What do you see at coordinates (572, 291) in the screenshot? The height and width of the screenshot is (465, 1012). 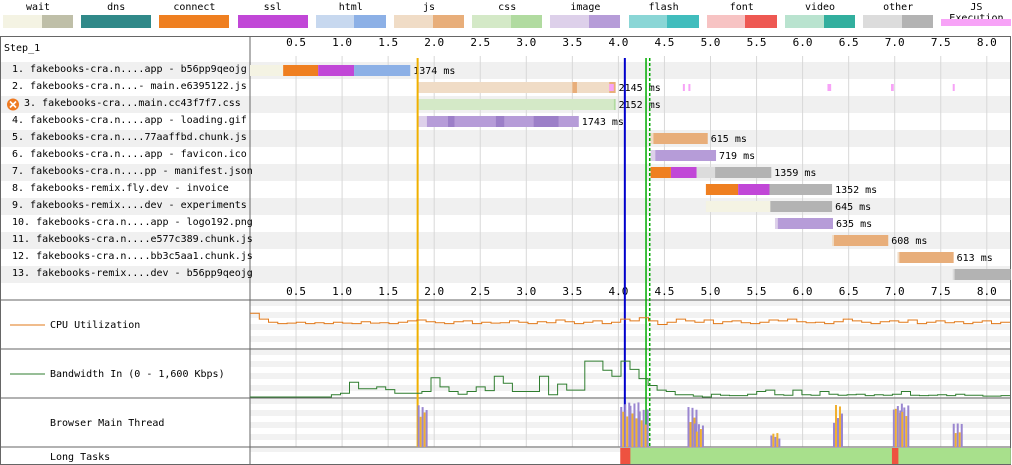 I see `x-tick-label: 3.5` at bounding box center [572, 291].